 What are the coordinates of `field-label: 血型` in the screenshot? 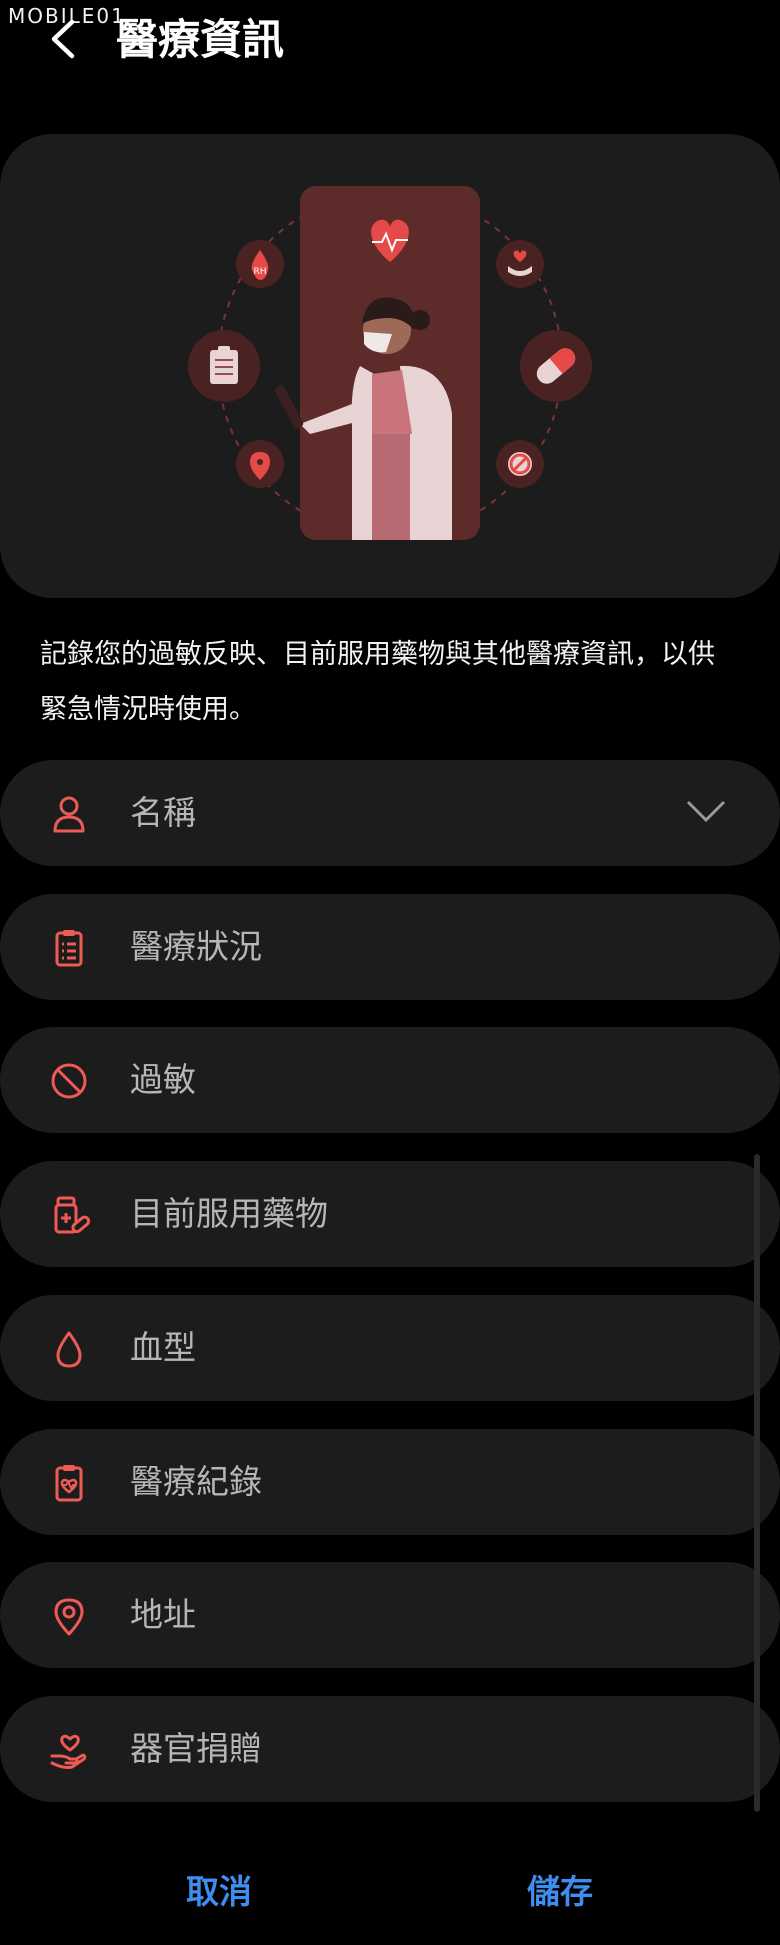 It's located at (163, 1347).